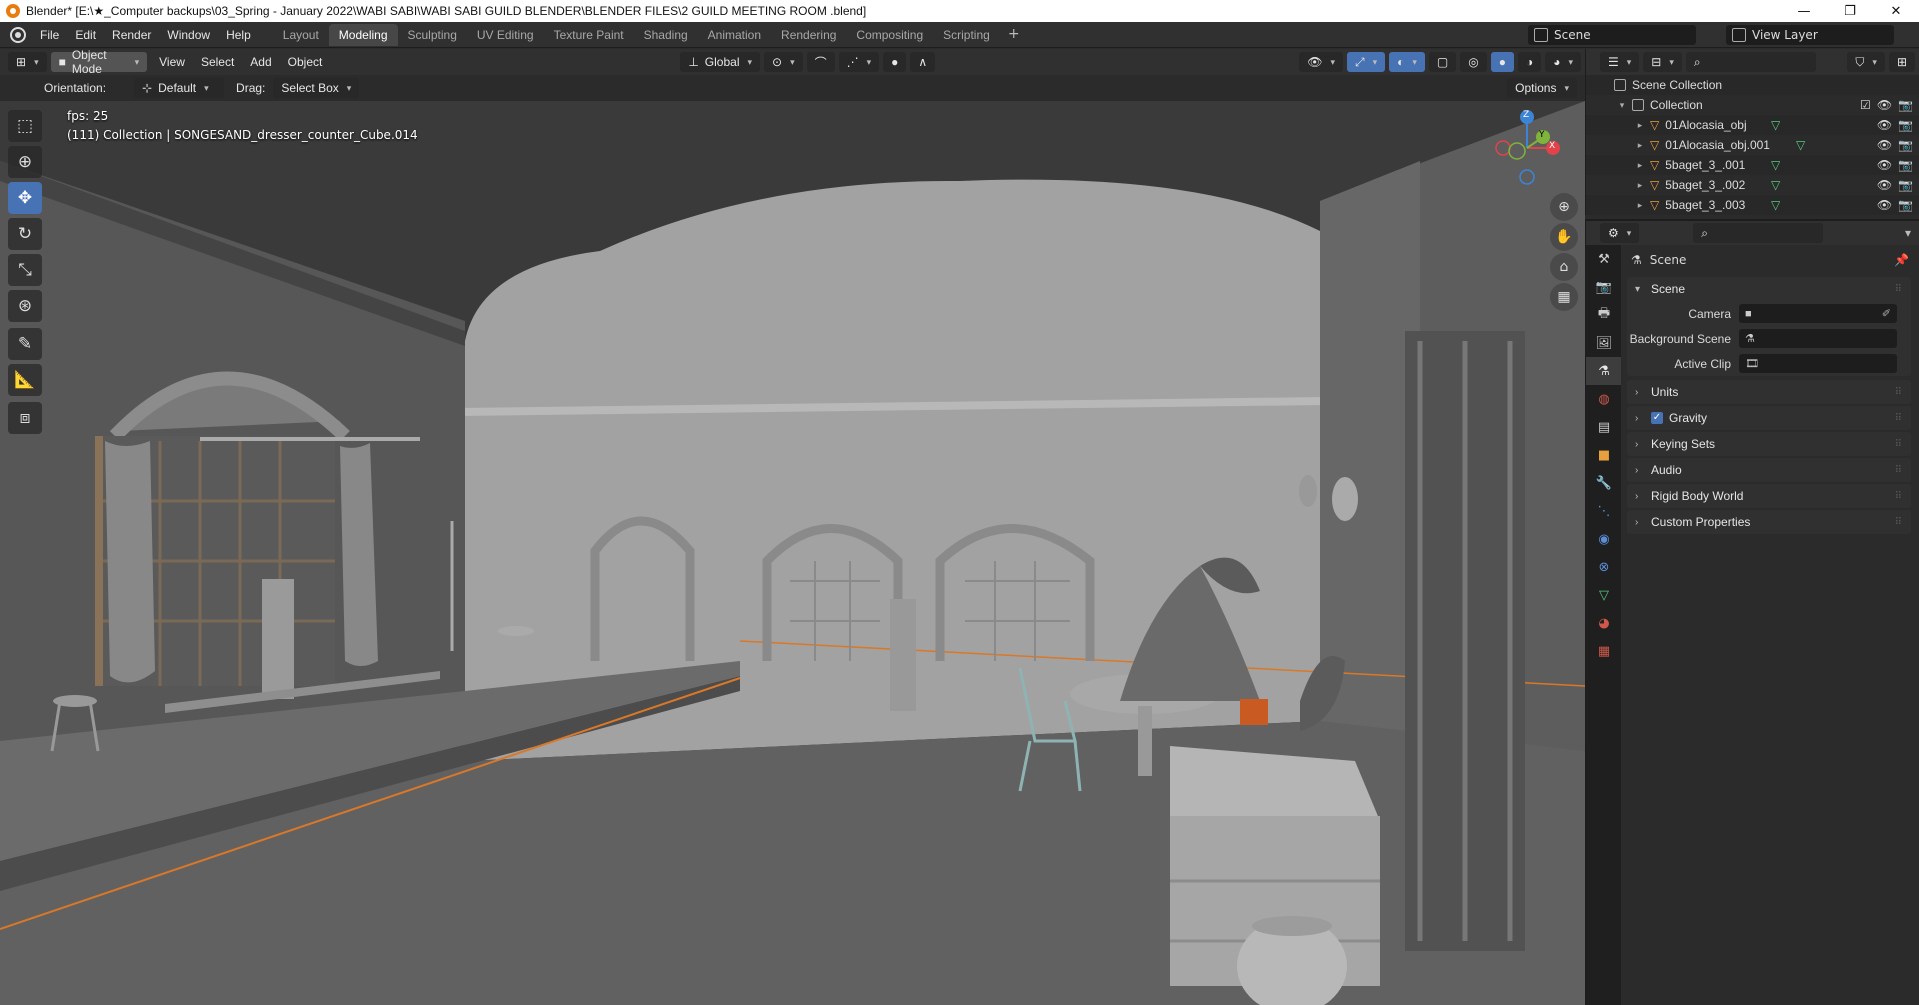 This screenshot has height=1005, width=1919. What do you see at coordinates (966, 35) in the screenshot?
I see `tab-scripting: Scripting` at bounding box center [966, 35].